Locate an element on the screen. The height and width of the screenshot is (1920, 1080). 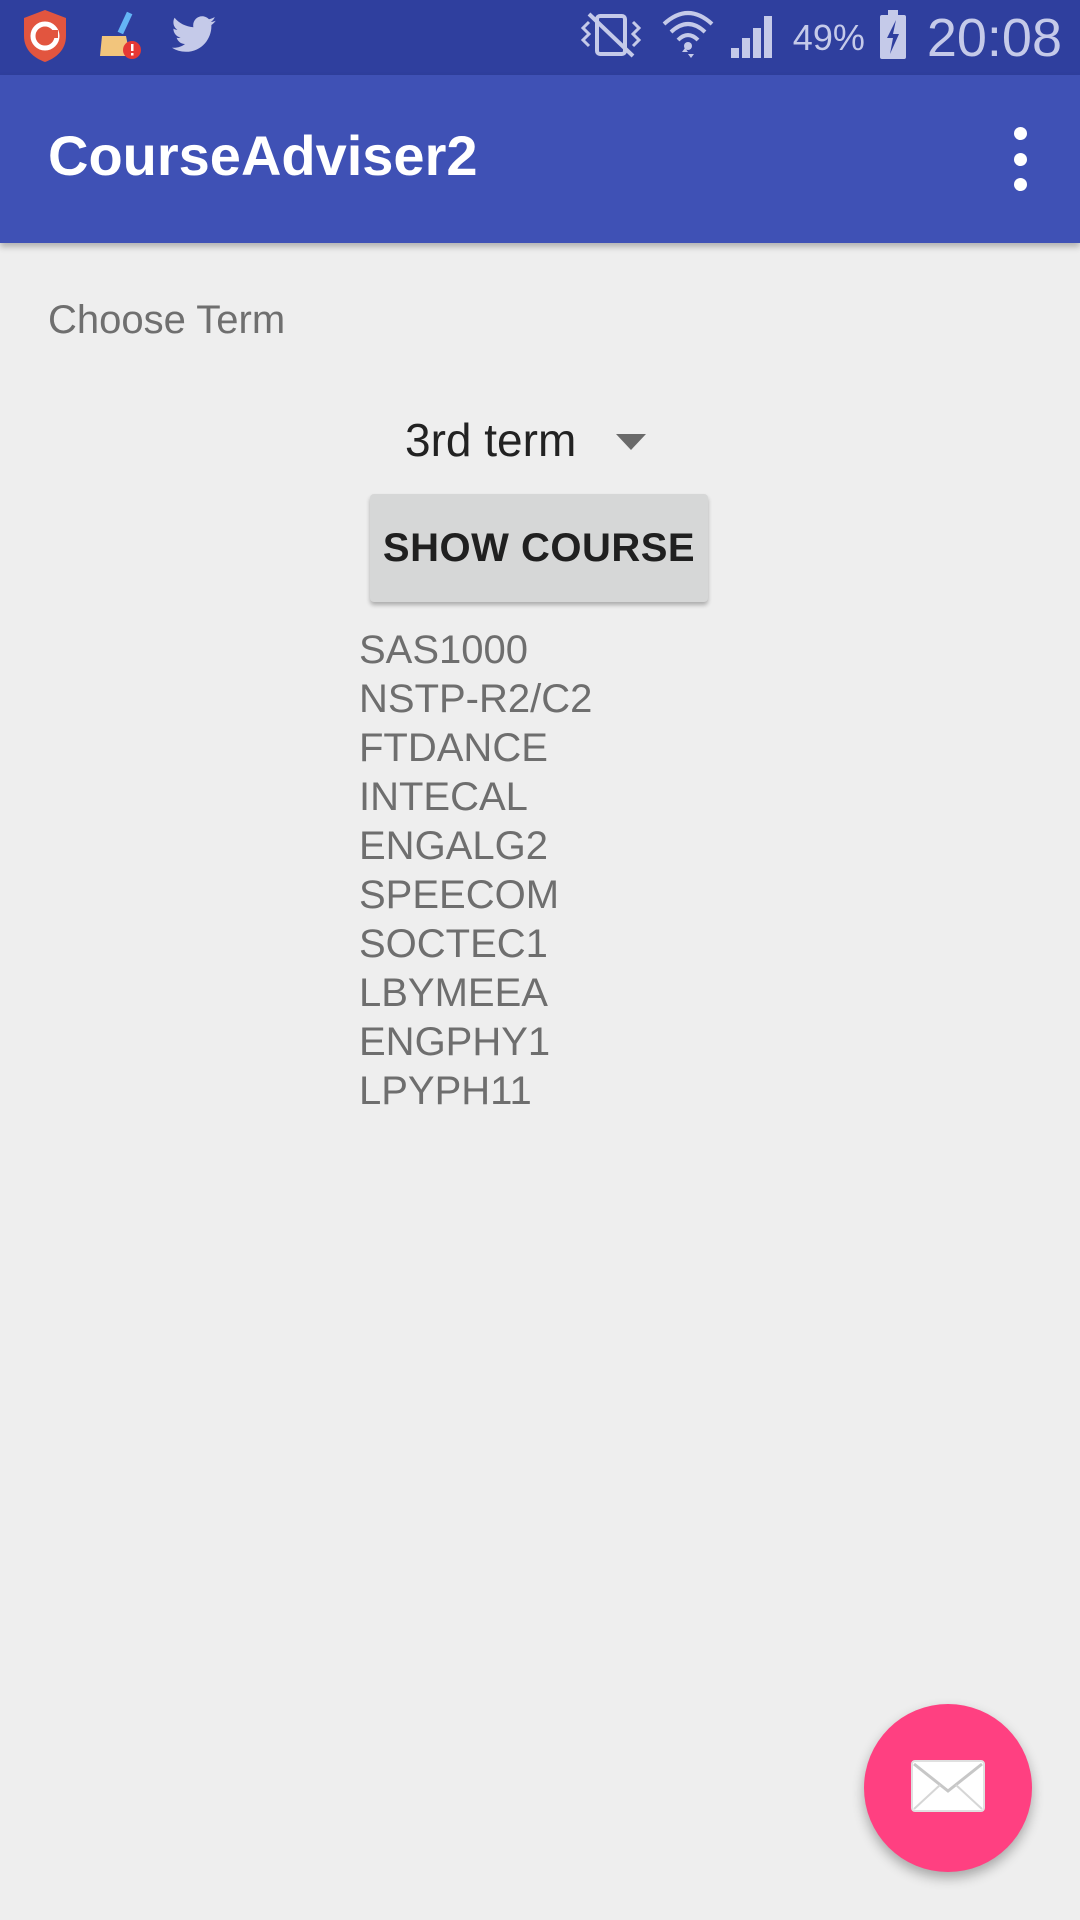
mail-icon is located at coordinates (948, 1788).